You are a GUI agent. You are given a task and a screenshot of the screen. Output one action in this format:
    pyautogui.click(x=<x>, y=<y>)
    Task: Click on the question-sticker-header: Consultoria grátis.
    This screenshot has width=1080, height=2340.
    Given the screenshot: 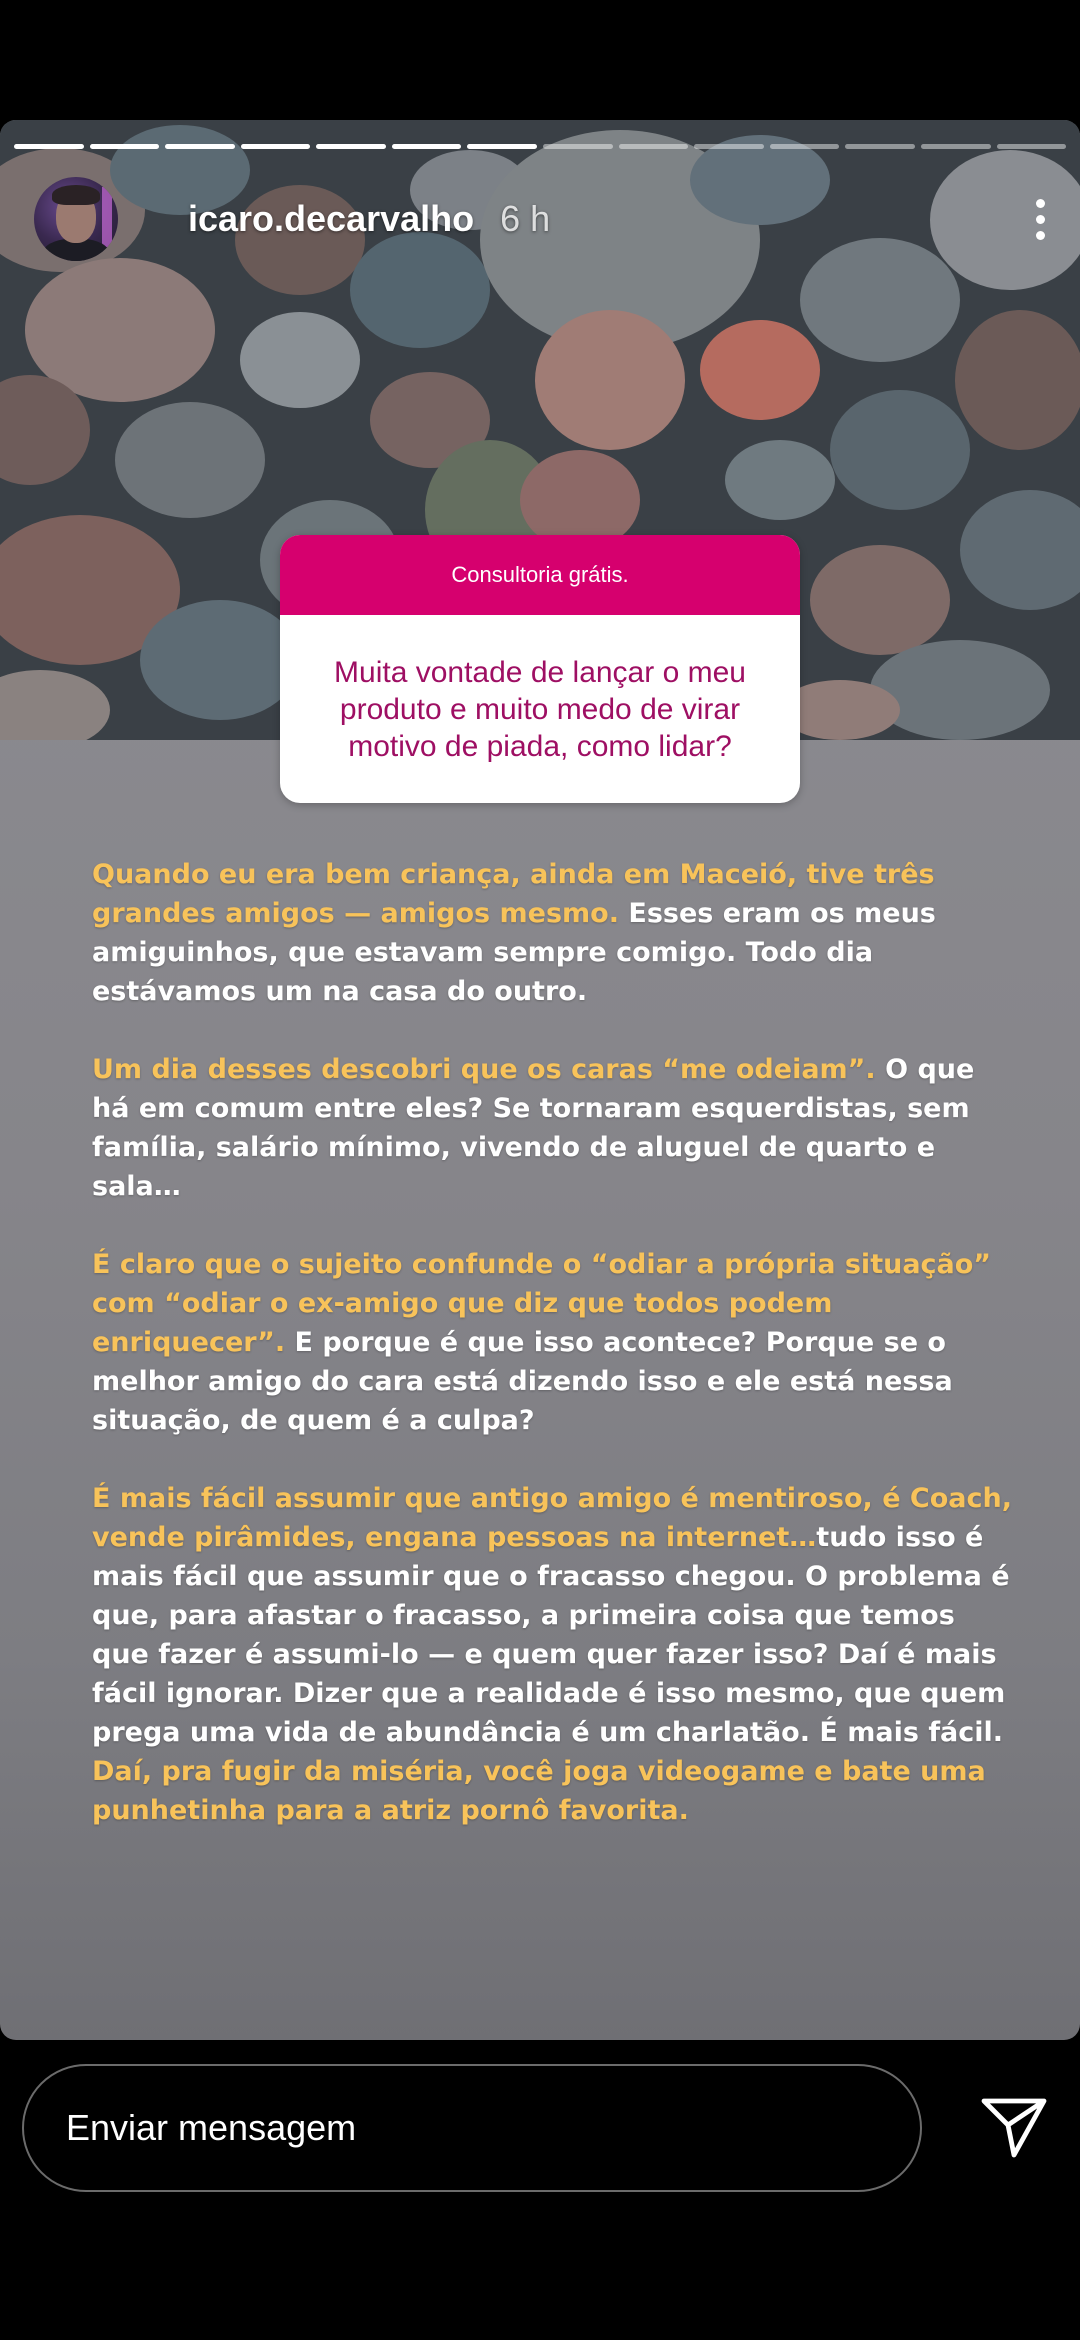 What is the action you would take?
    pyautogui.click(x=540, y=575)
    